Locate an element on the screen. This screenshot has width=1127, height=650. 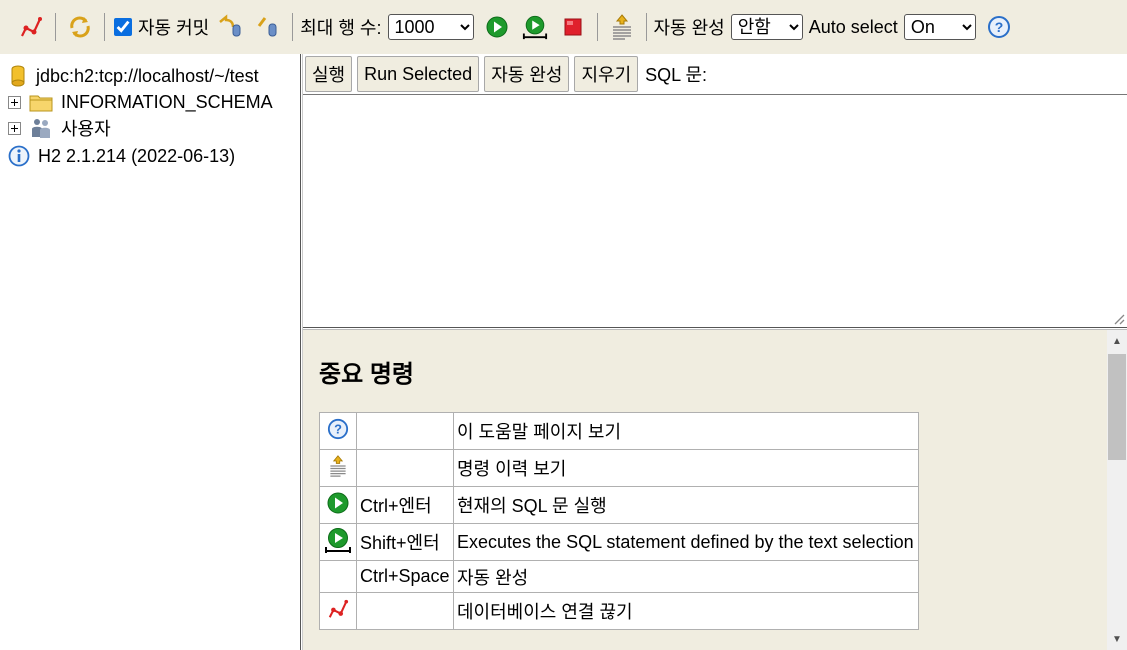
help-title: 중요 명령 is located at coordinates (366, 374).